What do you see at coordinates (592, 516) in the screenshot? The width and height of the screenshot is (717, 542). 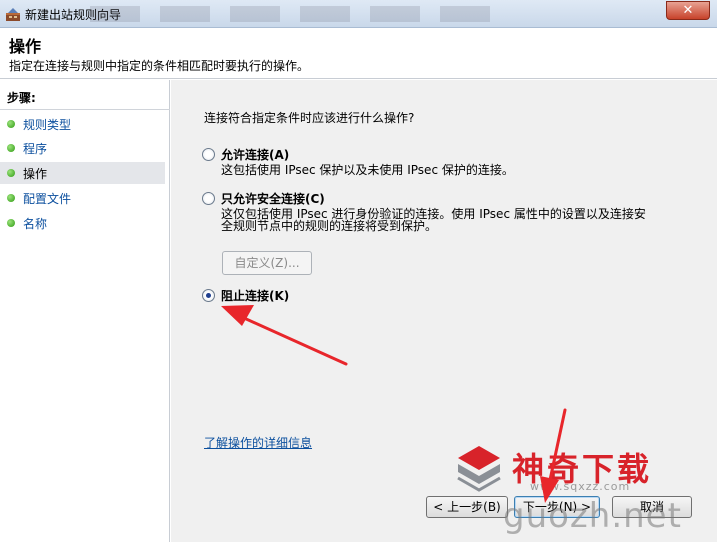 I see `watermark-site: guozh.net` at bounding box center [592, 516].